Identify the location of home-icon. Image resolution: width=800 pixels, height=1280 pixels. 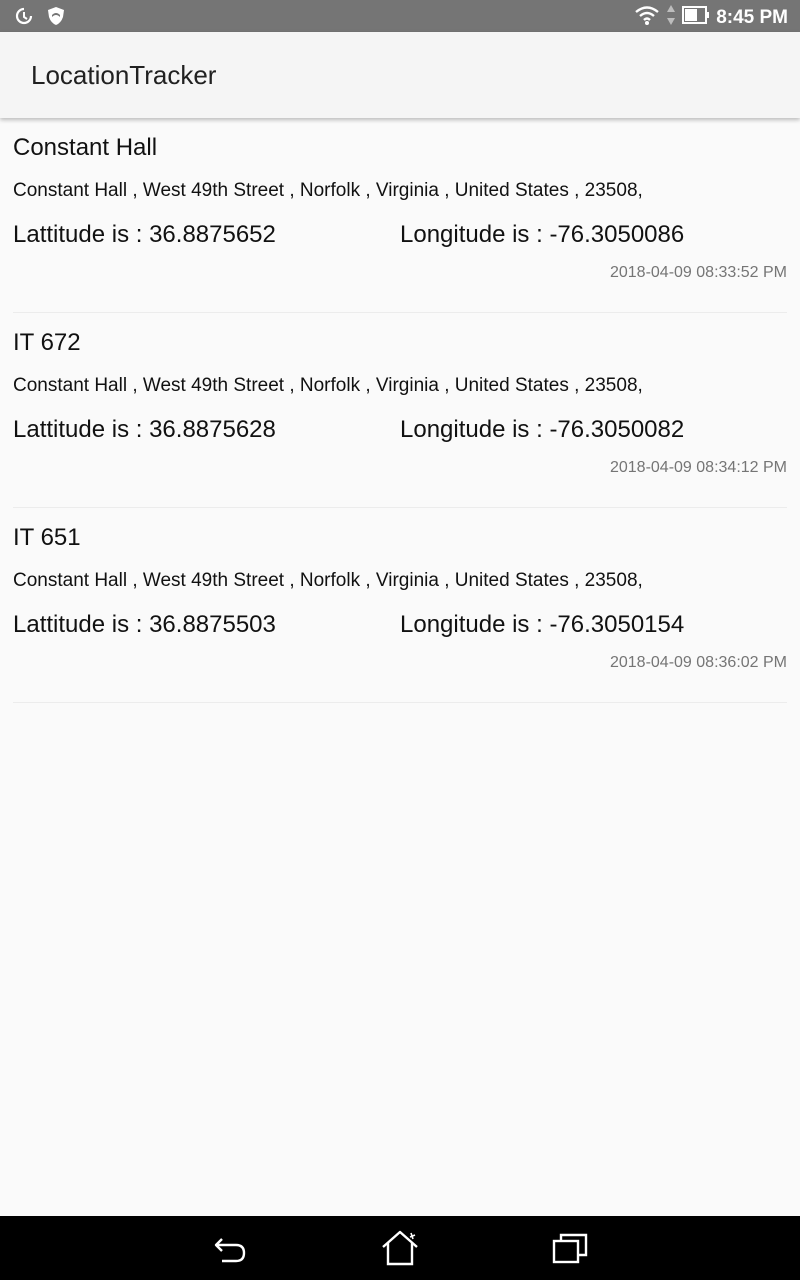
(400, 1248).